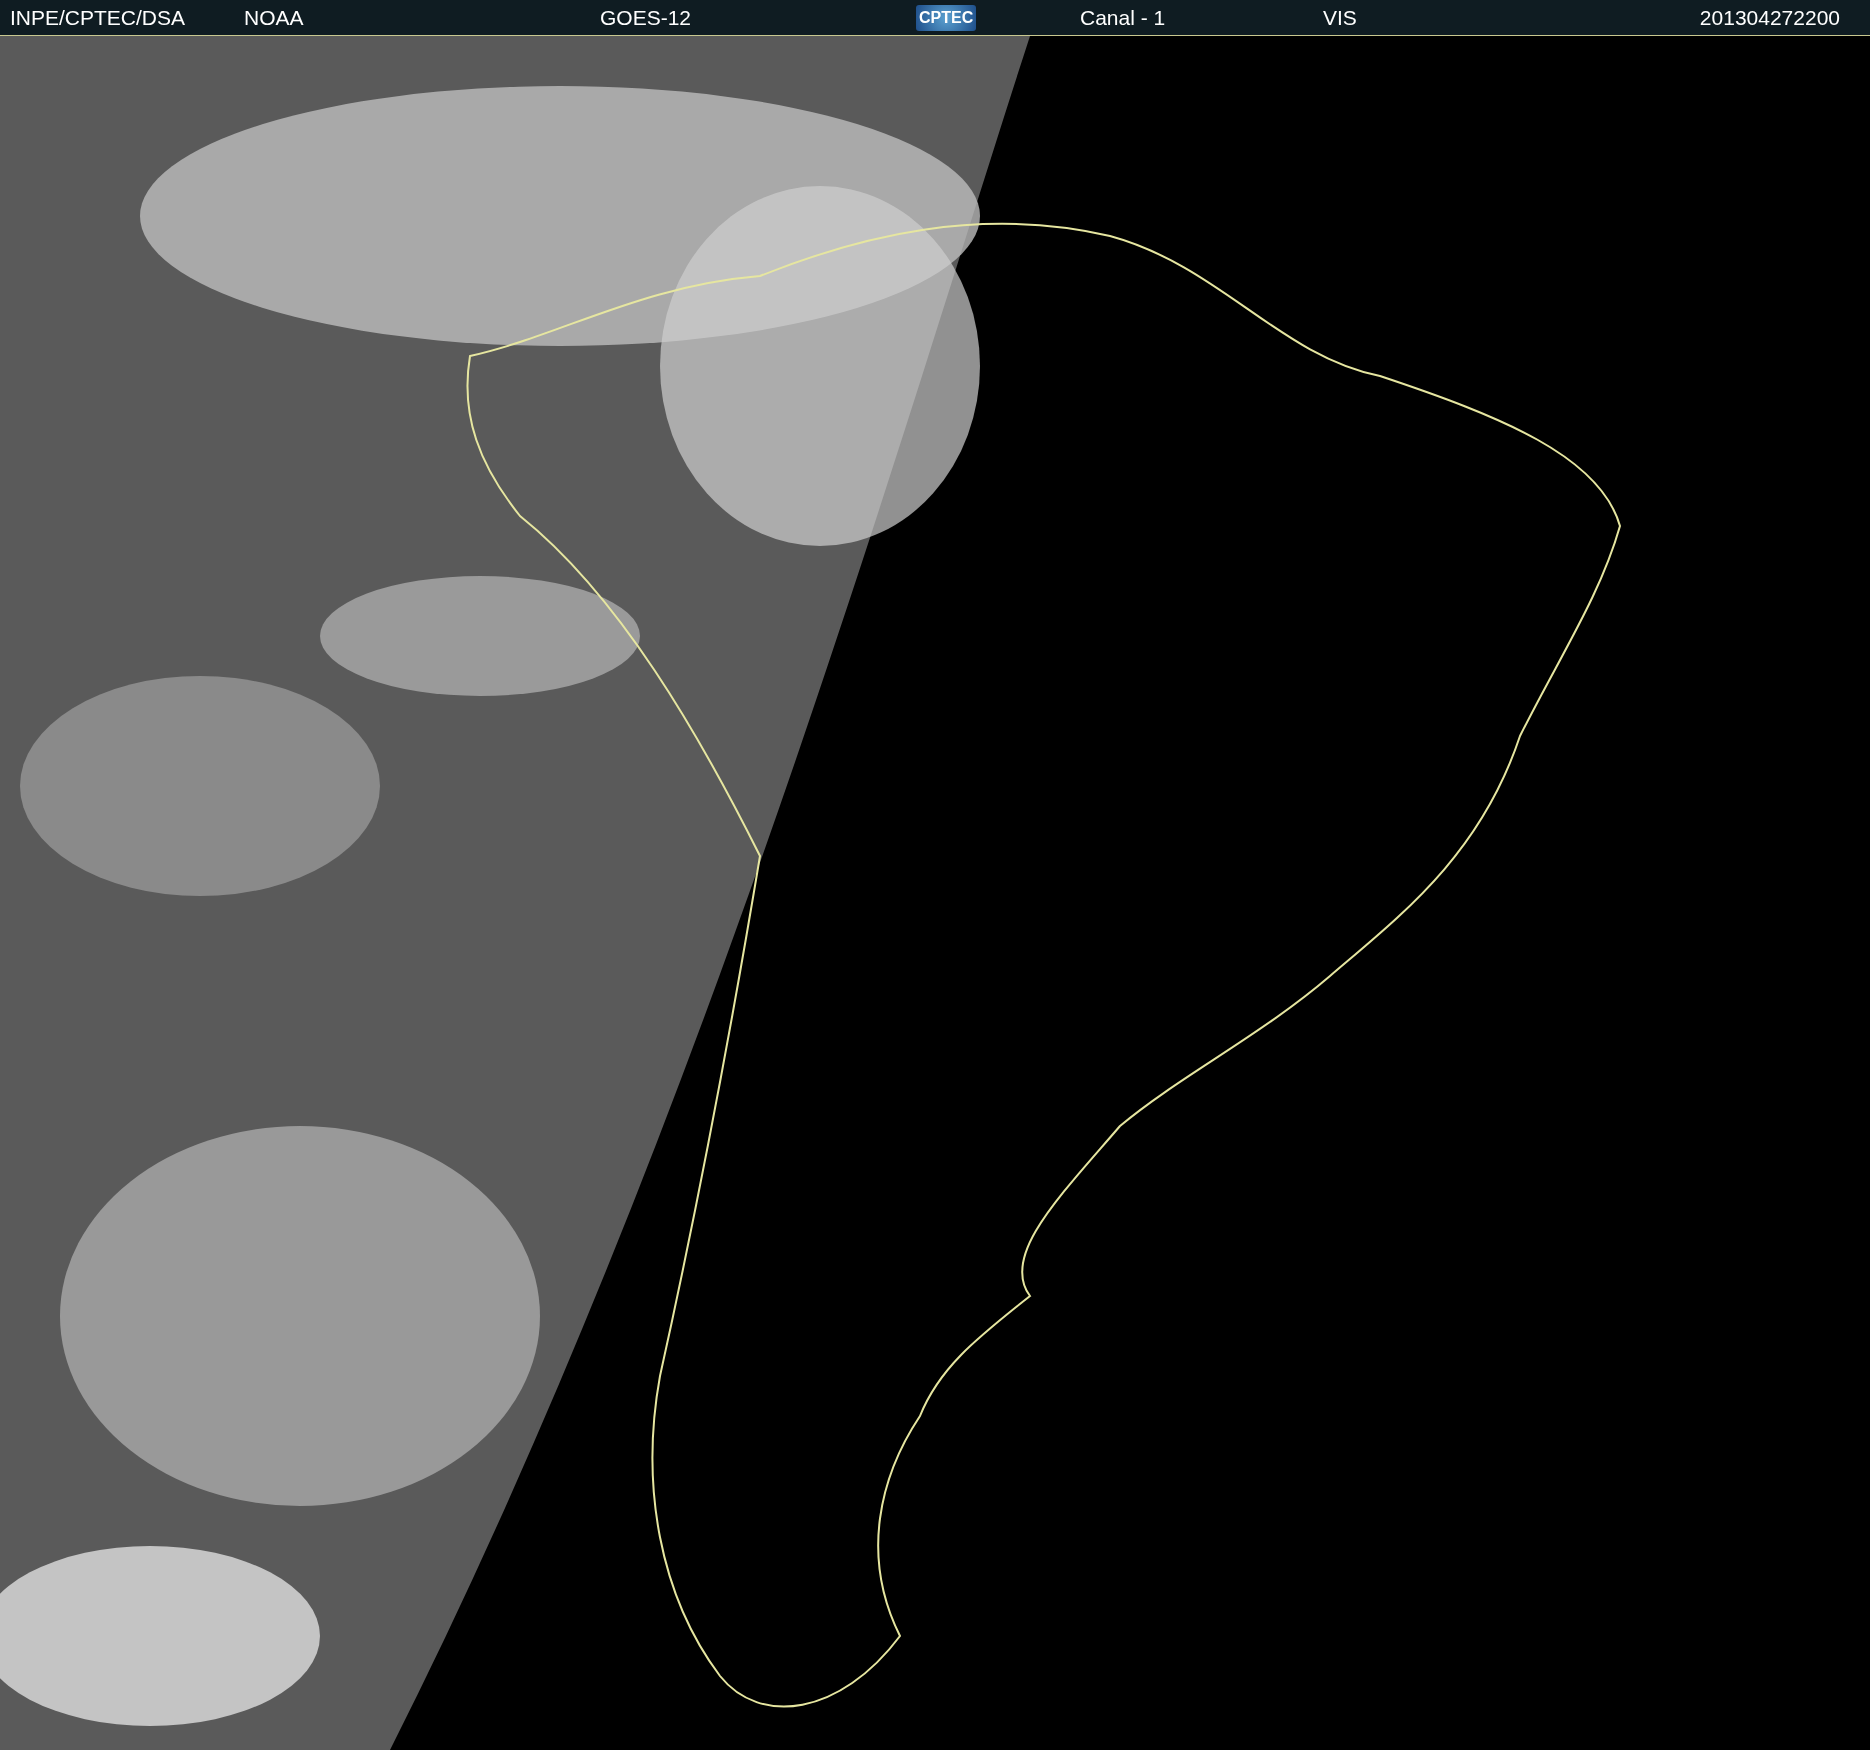 The width and height of the screenshot is (1870, 1750). What do you see at coordinates (98, 17) in the screenshot?
I see `header-label: INPE/CPTEC/DSA` at bounding box center [98, 17].